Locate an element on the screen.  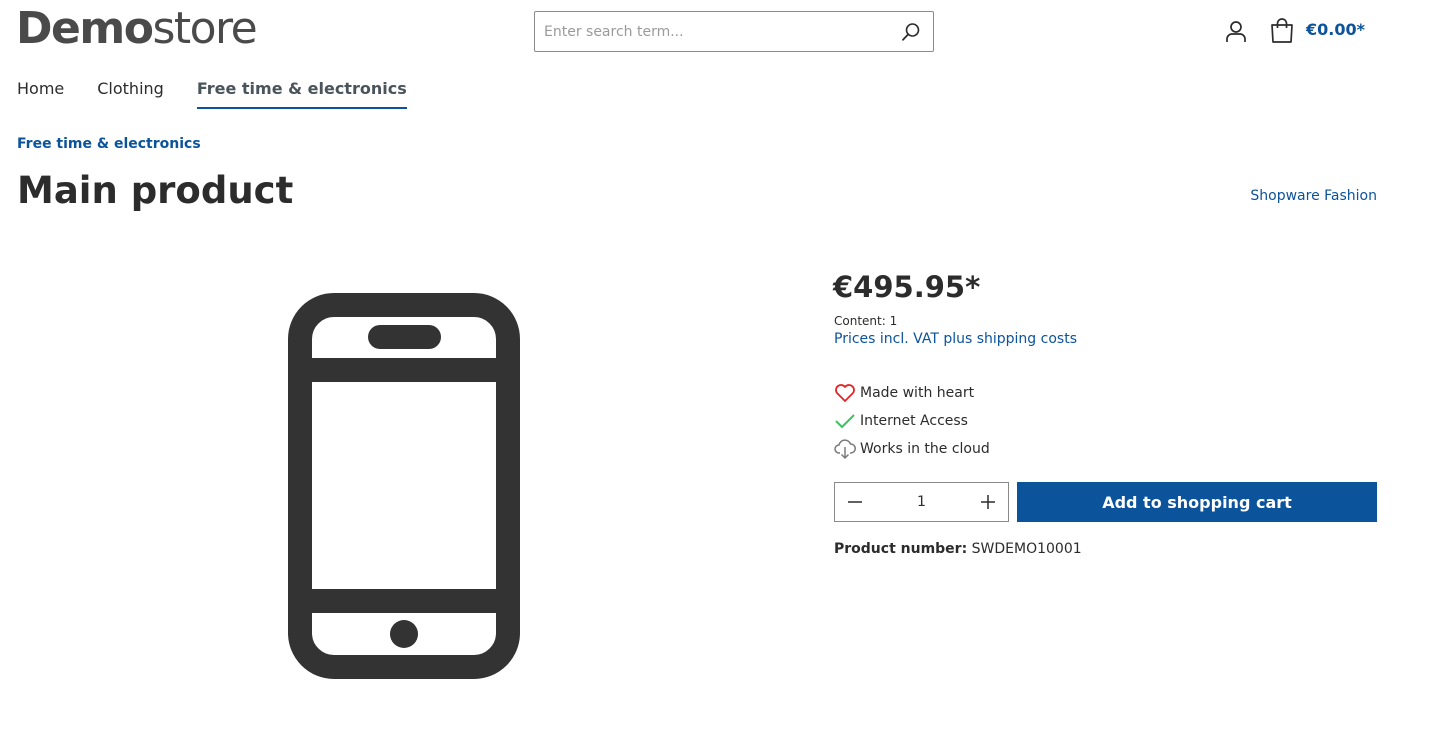
product-price: €495.95* is located at coordinates (907, 287).